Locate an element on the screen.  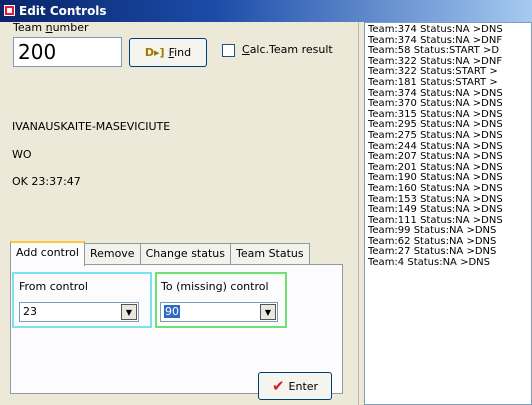
log-item: Team:275 Status:NA >DNS is located at coordinates (449, 136).